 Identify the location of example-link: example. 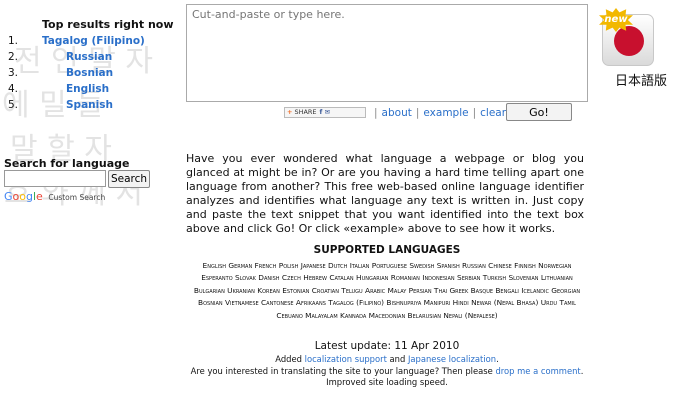
(445, 113).